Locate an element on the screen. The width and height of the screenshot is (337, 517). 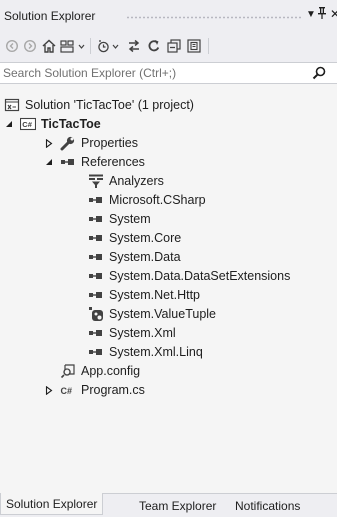
properties-label: Properties is located at coordinates (109, 142).